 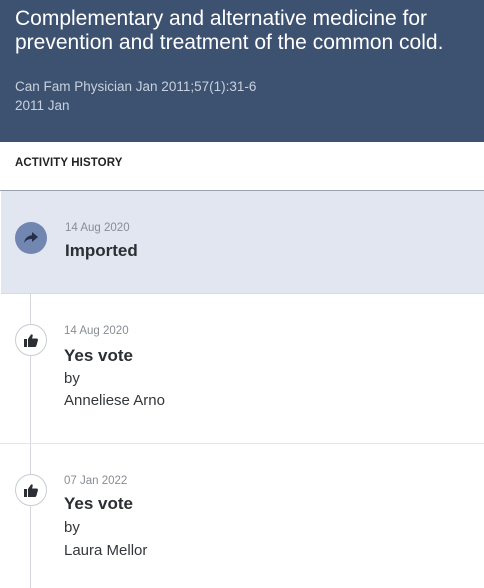 What do you see at coordinates (136, 86) in the screenshot?
I see `record-citation: Can Fam Physician Jan 2011;57(1):31-6` at bounding box center [136, 86].